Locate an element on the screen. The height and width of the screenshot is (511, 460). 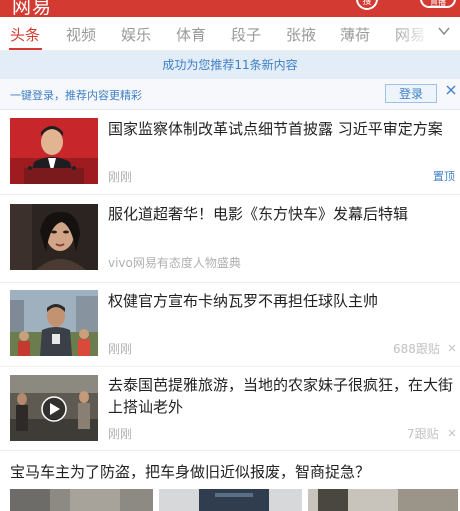
tab-jokes: 段子 is located at coordinates (246, 34).